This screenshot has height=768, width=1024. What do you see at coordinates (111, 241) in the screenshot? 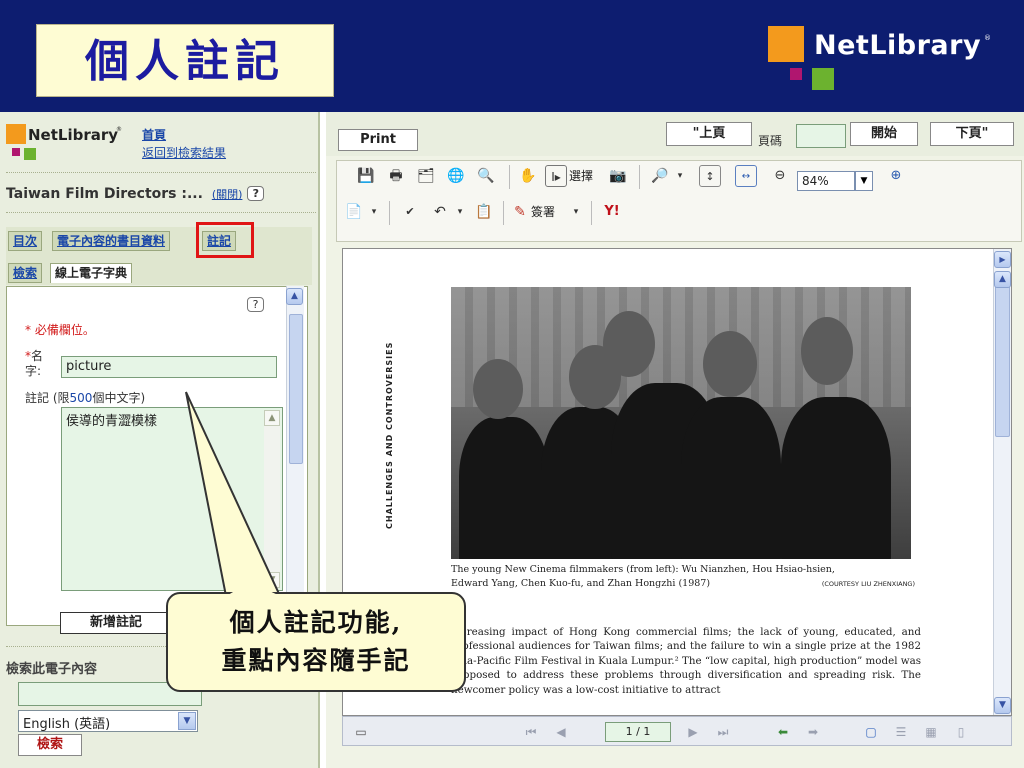
I see `tab-bibliographic-info: 電子內容的書目資料` at bounding box center [111, 241].